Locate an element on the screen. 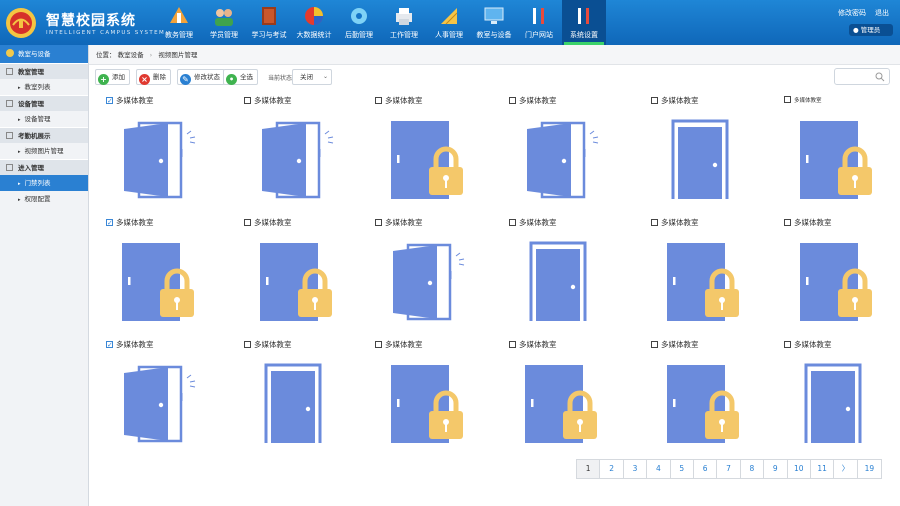  sidebar-group-classroom: 教室管理 is located at coordinates (44, 71).